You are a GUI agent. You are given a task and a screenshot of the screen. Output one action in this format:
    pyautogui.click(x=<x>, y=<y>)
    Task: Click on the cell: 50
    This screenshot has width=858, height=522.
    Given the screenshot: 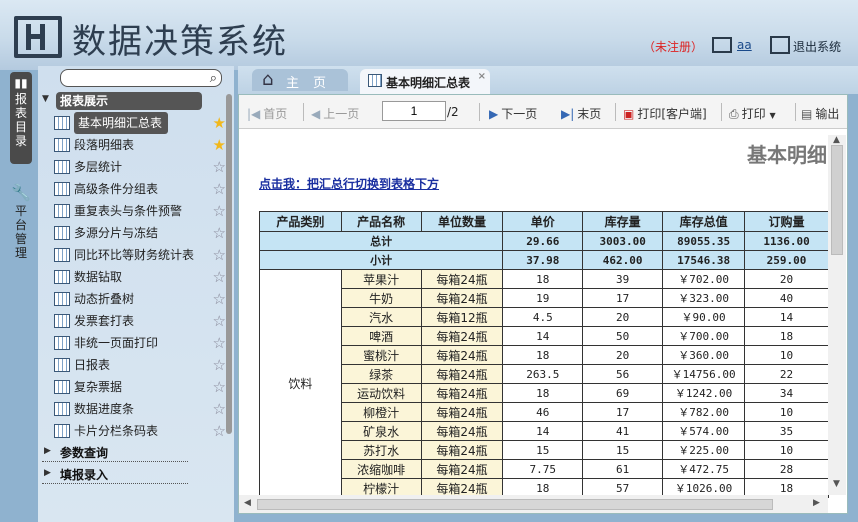 What is the action you would take?
    pyautogui.click(x=623, y=336)
    